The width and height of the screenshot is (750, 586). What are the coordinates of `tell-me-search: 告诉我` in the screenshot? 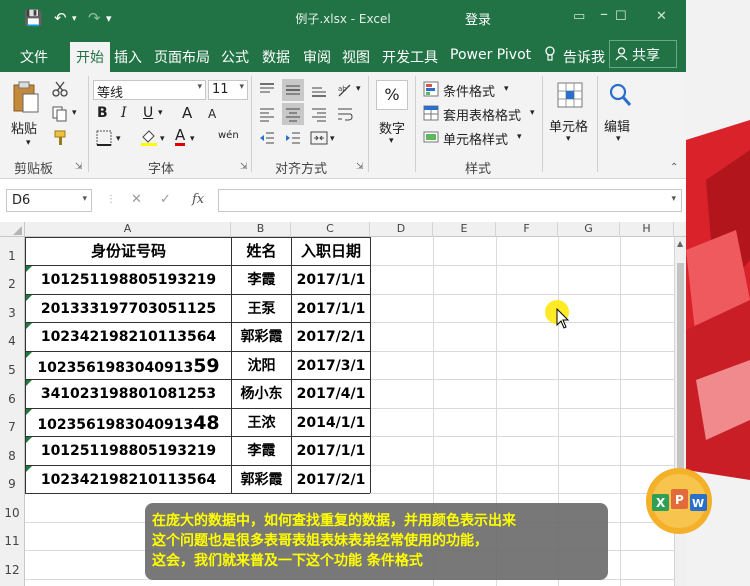 It's located at (584, 57).